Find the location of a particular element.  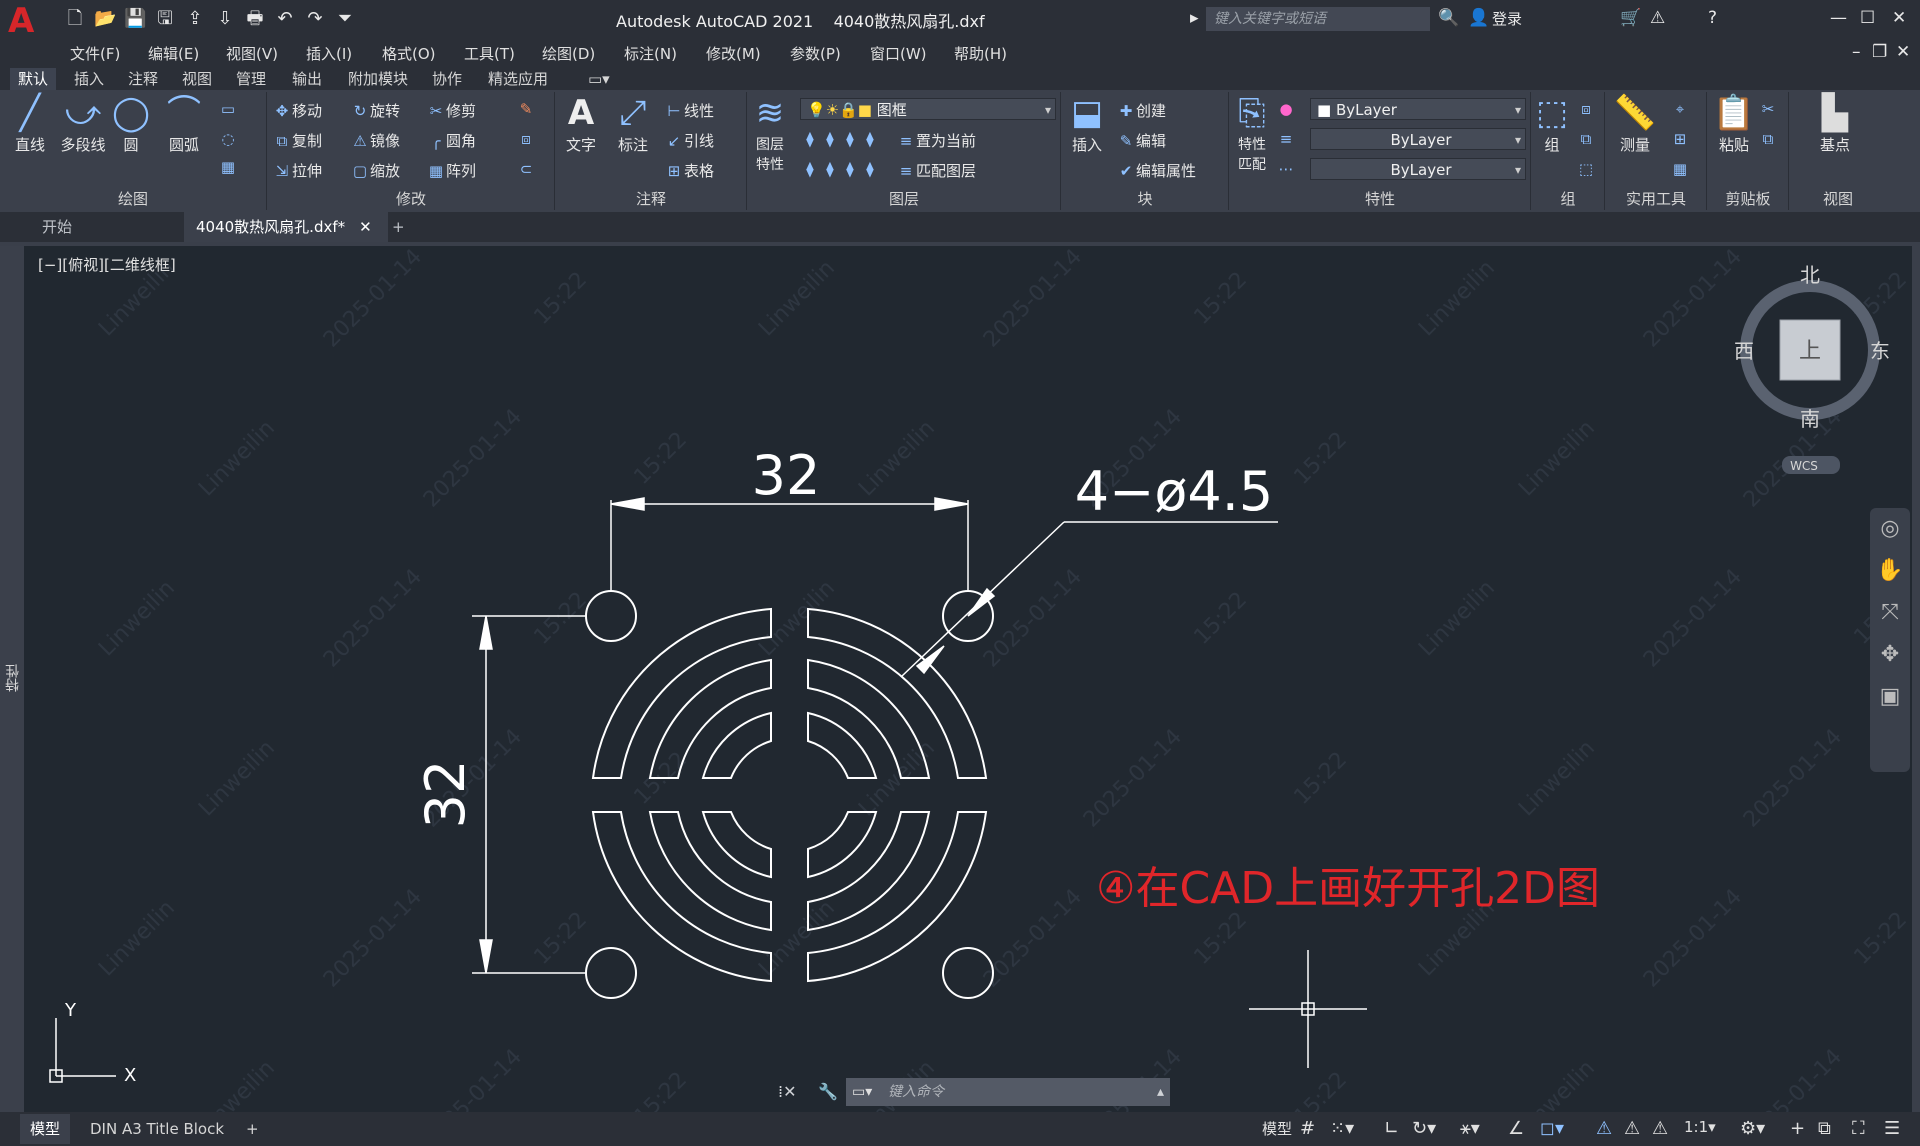

undo-icon: ↶ is located at coordinates (285, 19).